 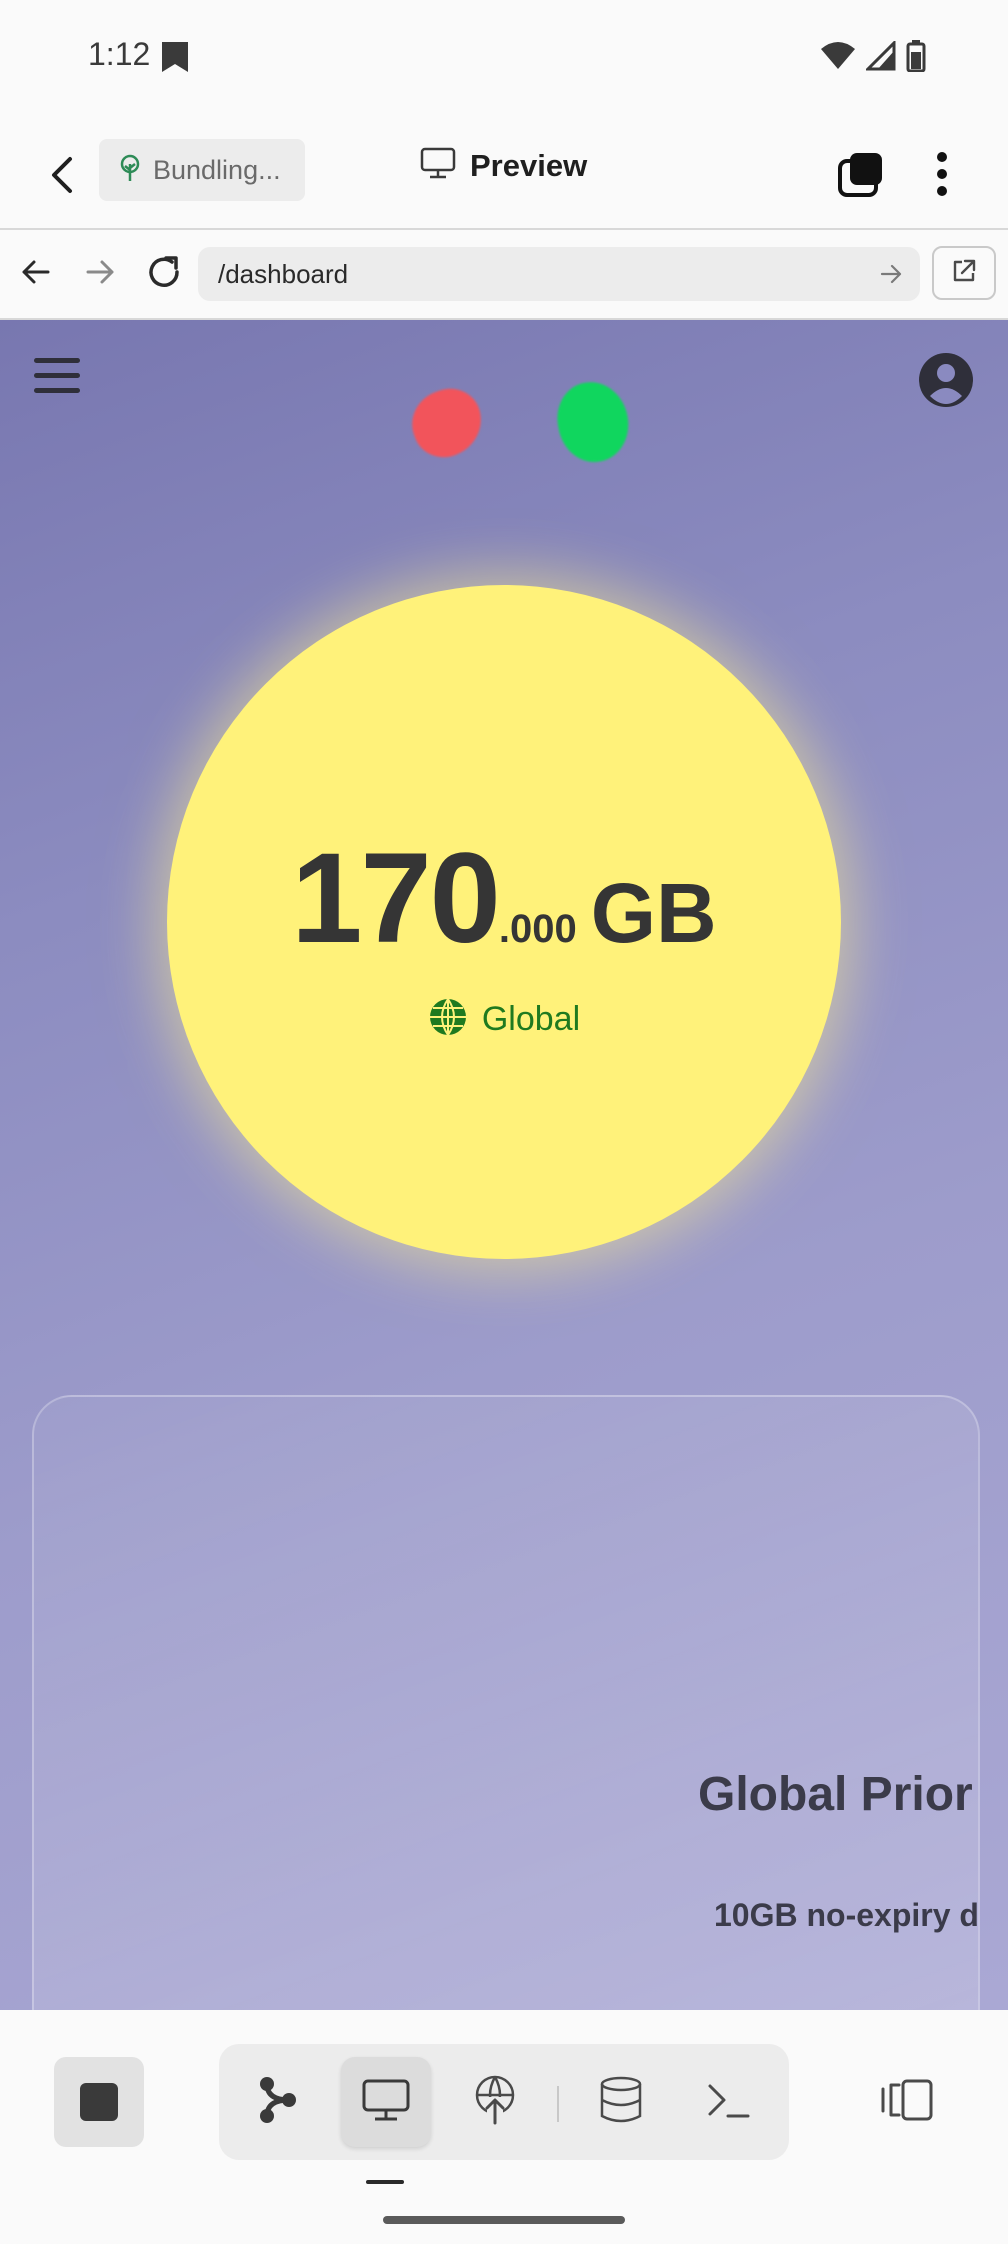 I want to click on region-label: Global, so click(x=531, y=1019).